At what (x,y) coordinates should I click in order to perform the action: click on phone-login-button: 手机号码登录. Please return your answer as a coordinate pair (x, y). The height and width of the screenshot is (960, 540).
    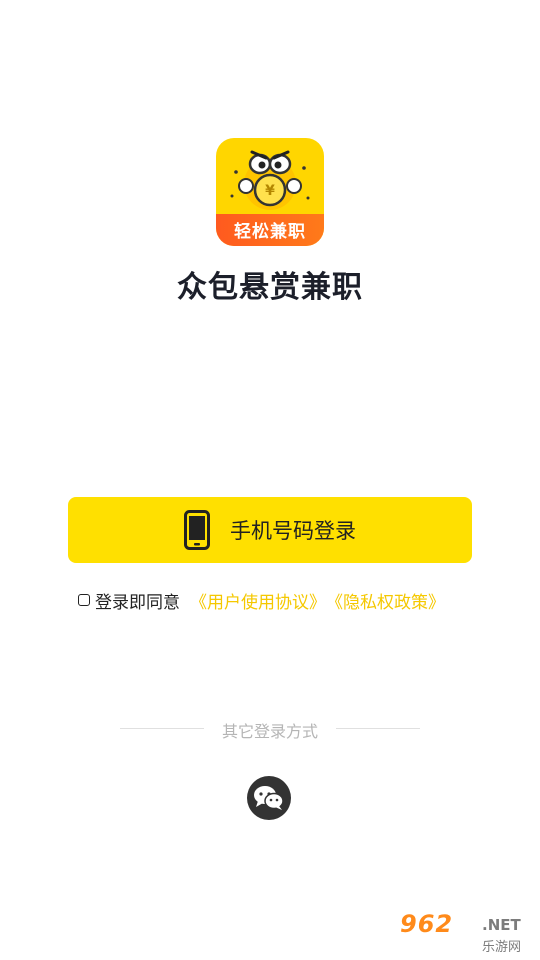
    Looking at the image, I should click on (270, 530).